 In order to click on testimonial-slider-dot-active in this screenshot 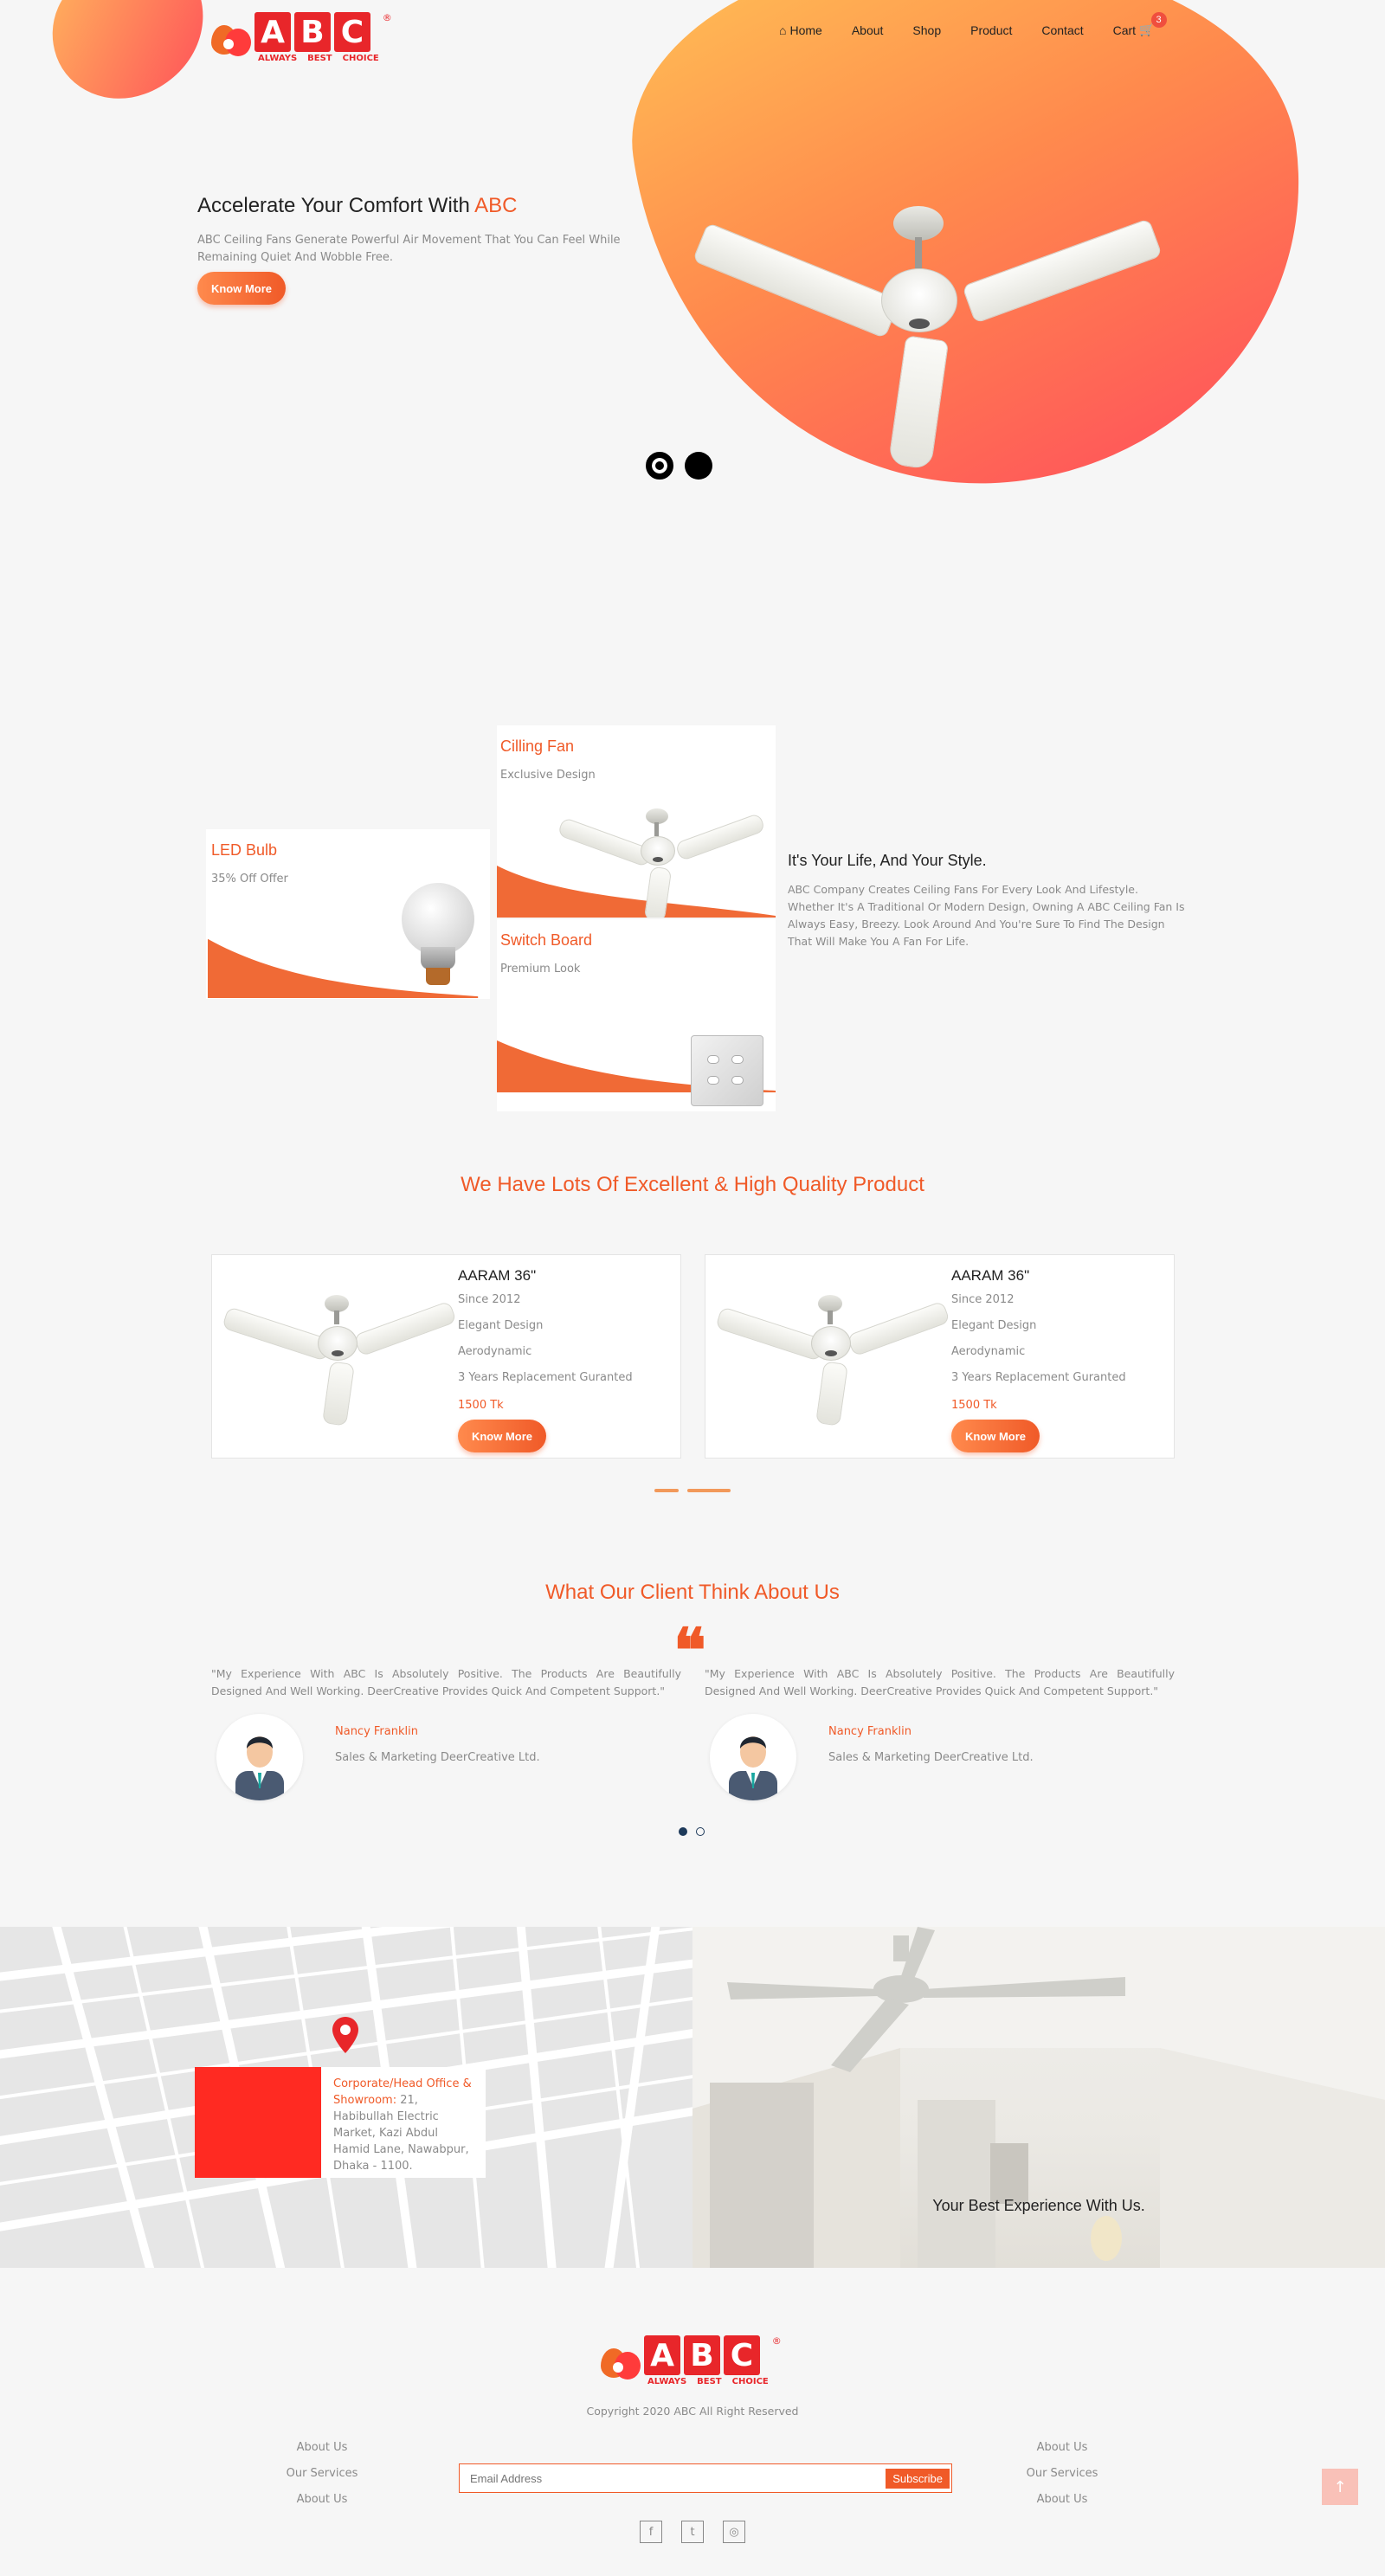, I will do `click(683, 1831)`.